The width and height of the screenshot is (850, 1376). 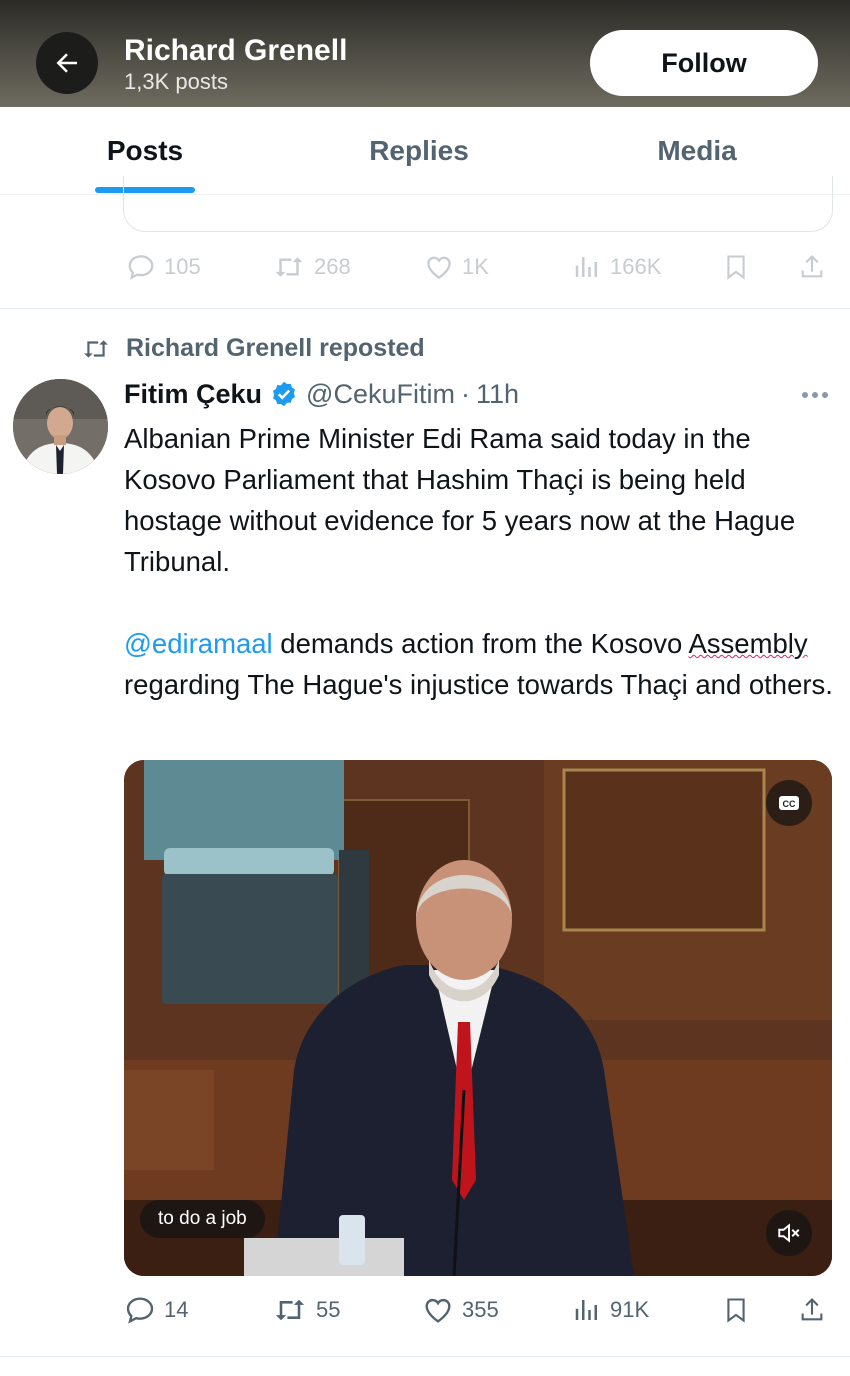 What do you see at coordinates (704, 63) in the screenshot?
I see `follow-button: Follow` at bounding box center [704, 63].